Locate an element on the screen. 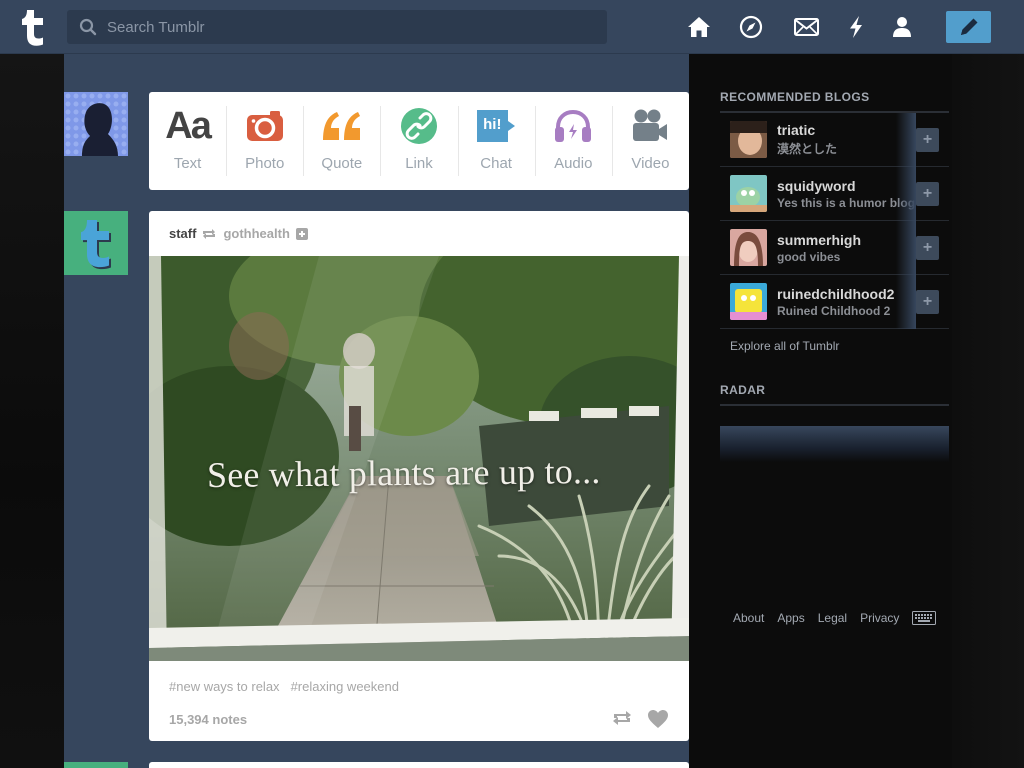 This screenshot has height=768, width=1024. activity-lightning-icon is located at coordinates (856, 27).